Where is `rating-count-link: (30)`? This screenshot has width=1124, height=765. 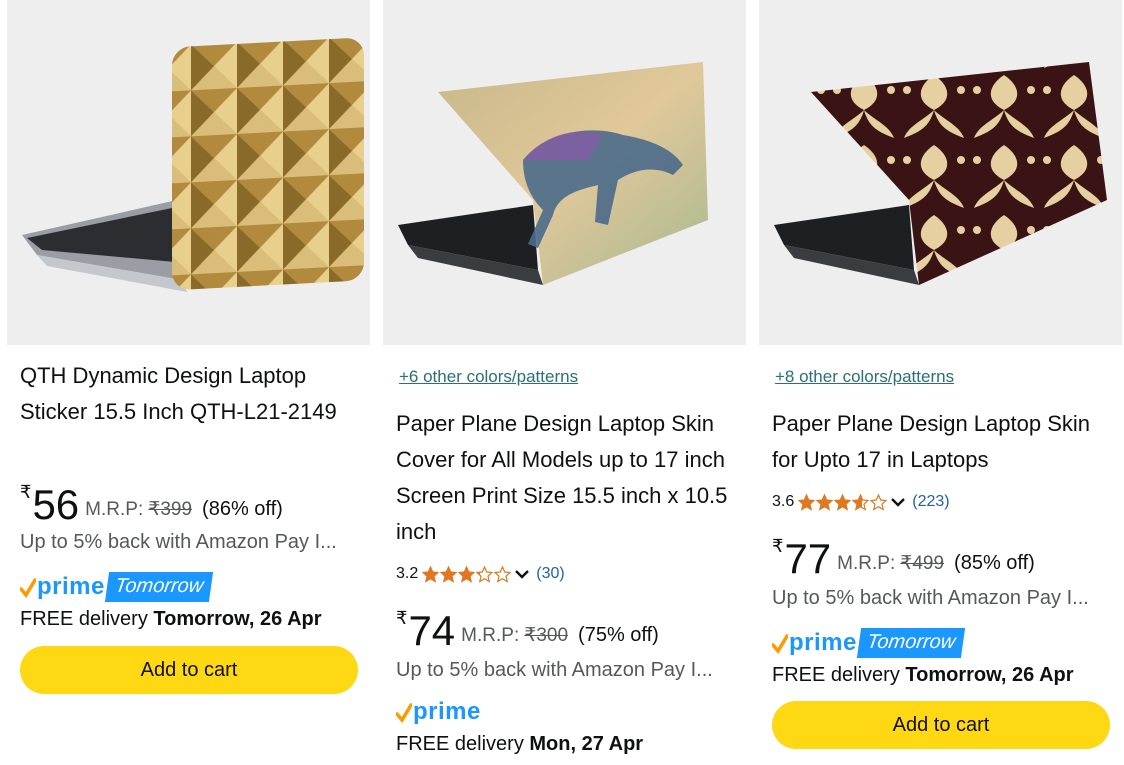
rating-count-link: (30) is located at coordinates (550, 574).